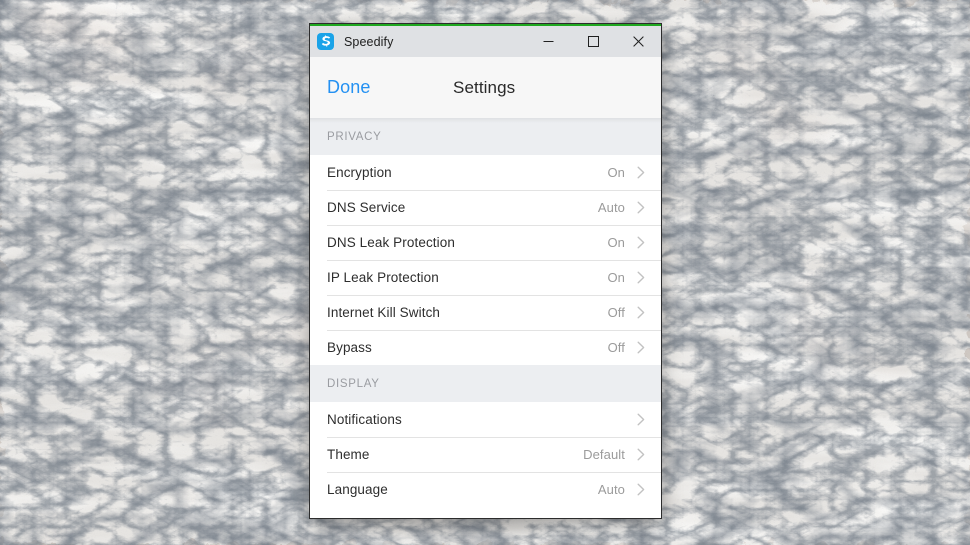 The image size is (970, 545). I want to click on settings-row-value: Default, so click(604, 454).